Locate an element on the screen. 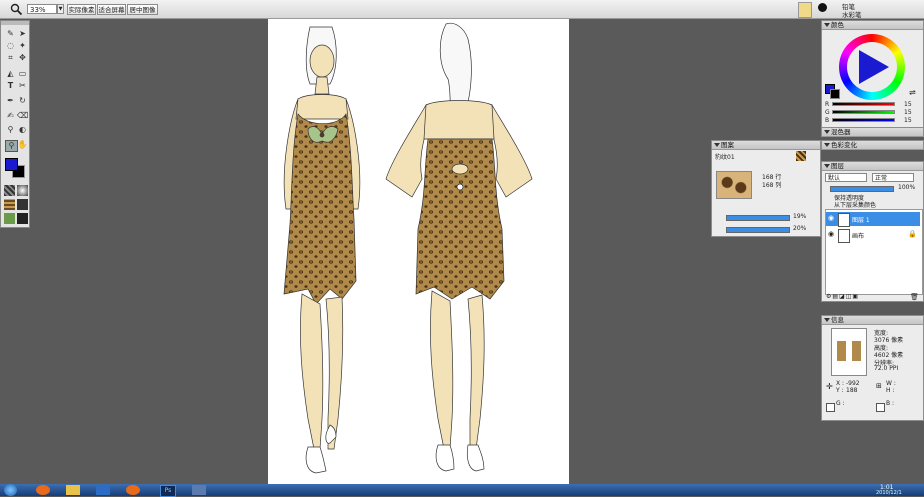  color-readout-swatch is located at coordinates (830, 407).